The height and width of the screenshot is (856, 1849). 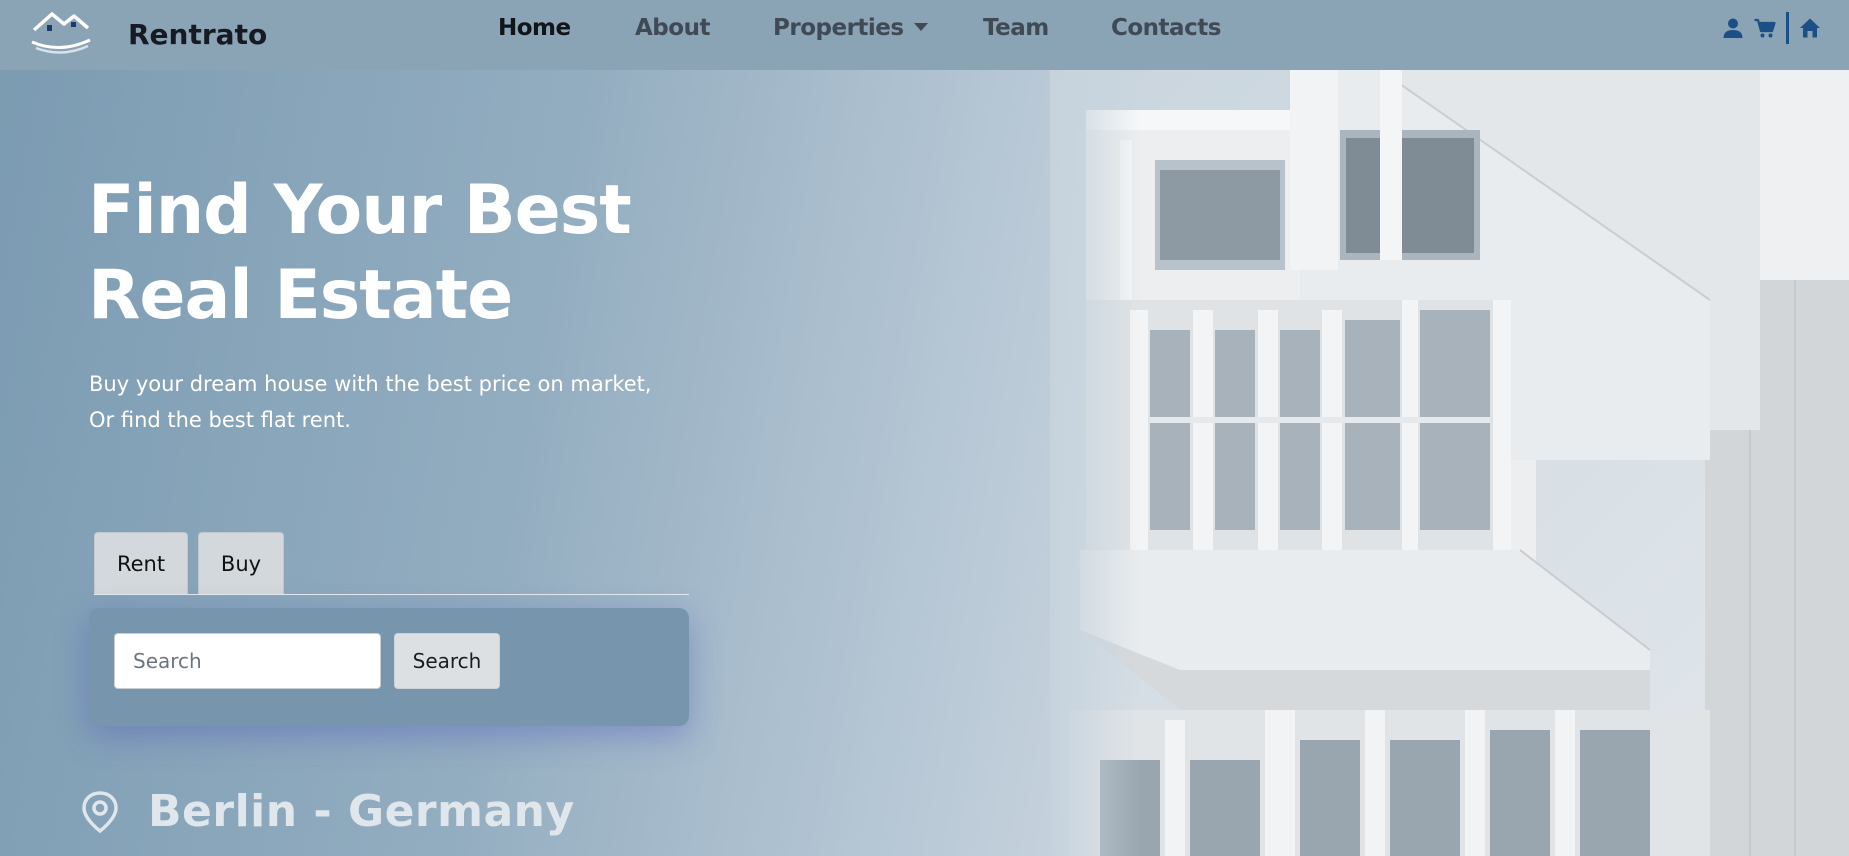 I want to click on nav-link-about: About, so click(x=672, y=28).